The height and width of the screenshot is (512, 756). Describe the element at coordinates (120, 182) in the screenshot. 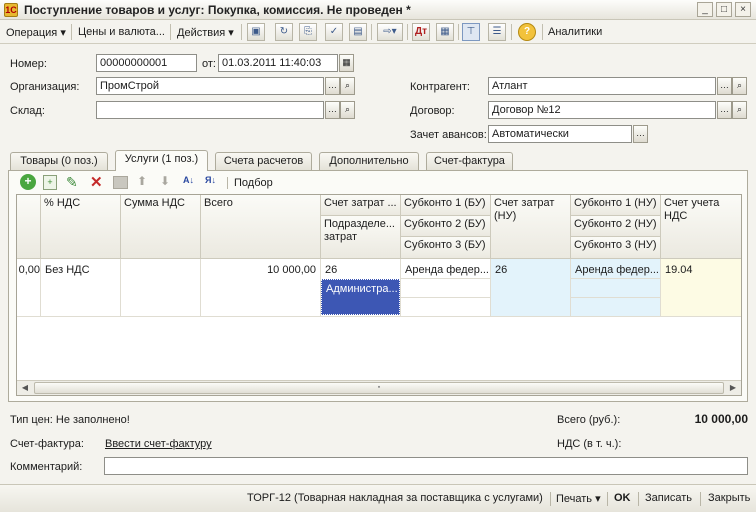

I see `end-edit-icon` at that location.